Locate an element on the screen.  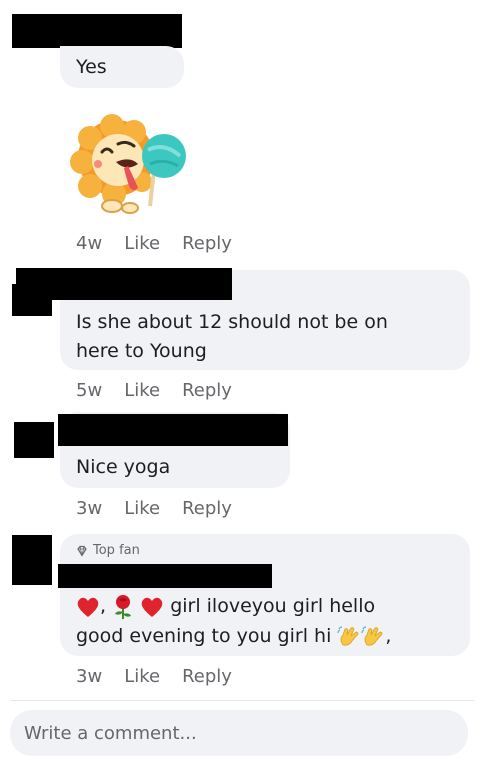
like-button-1: Like is located at coordinates (142, 243).